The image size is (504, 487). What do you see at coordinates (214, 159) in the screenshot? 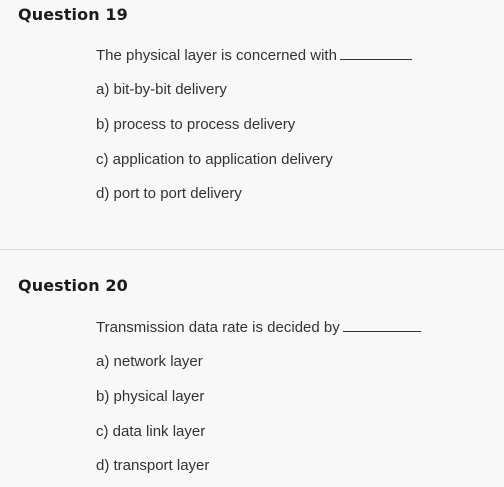
I see `option-c: c) application to application delivery` at bounding box center [214, 159].